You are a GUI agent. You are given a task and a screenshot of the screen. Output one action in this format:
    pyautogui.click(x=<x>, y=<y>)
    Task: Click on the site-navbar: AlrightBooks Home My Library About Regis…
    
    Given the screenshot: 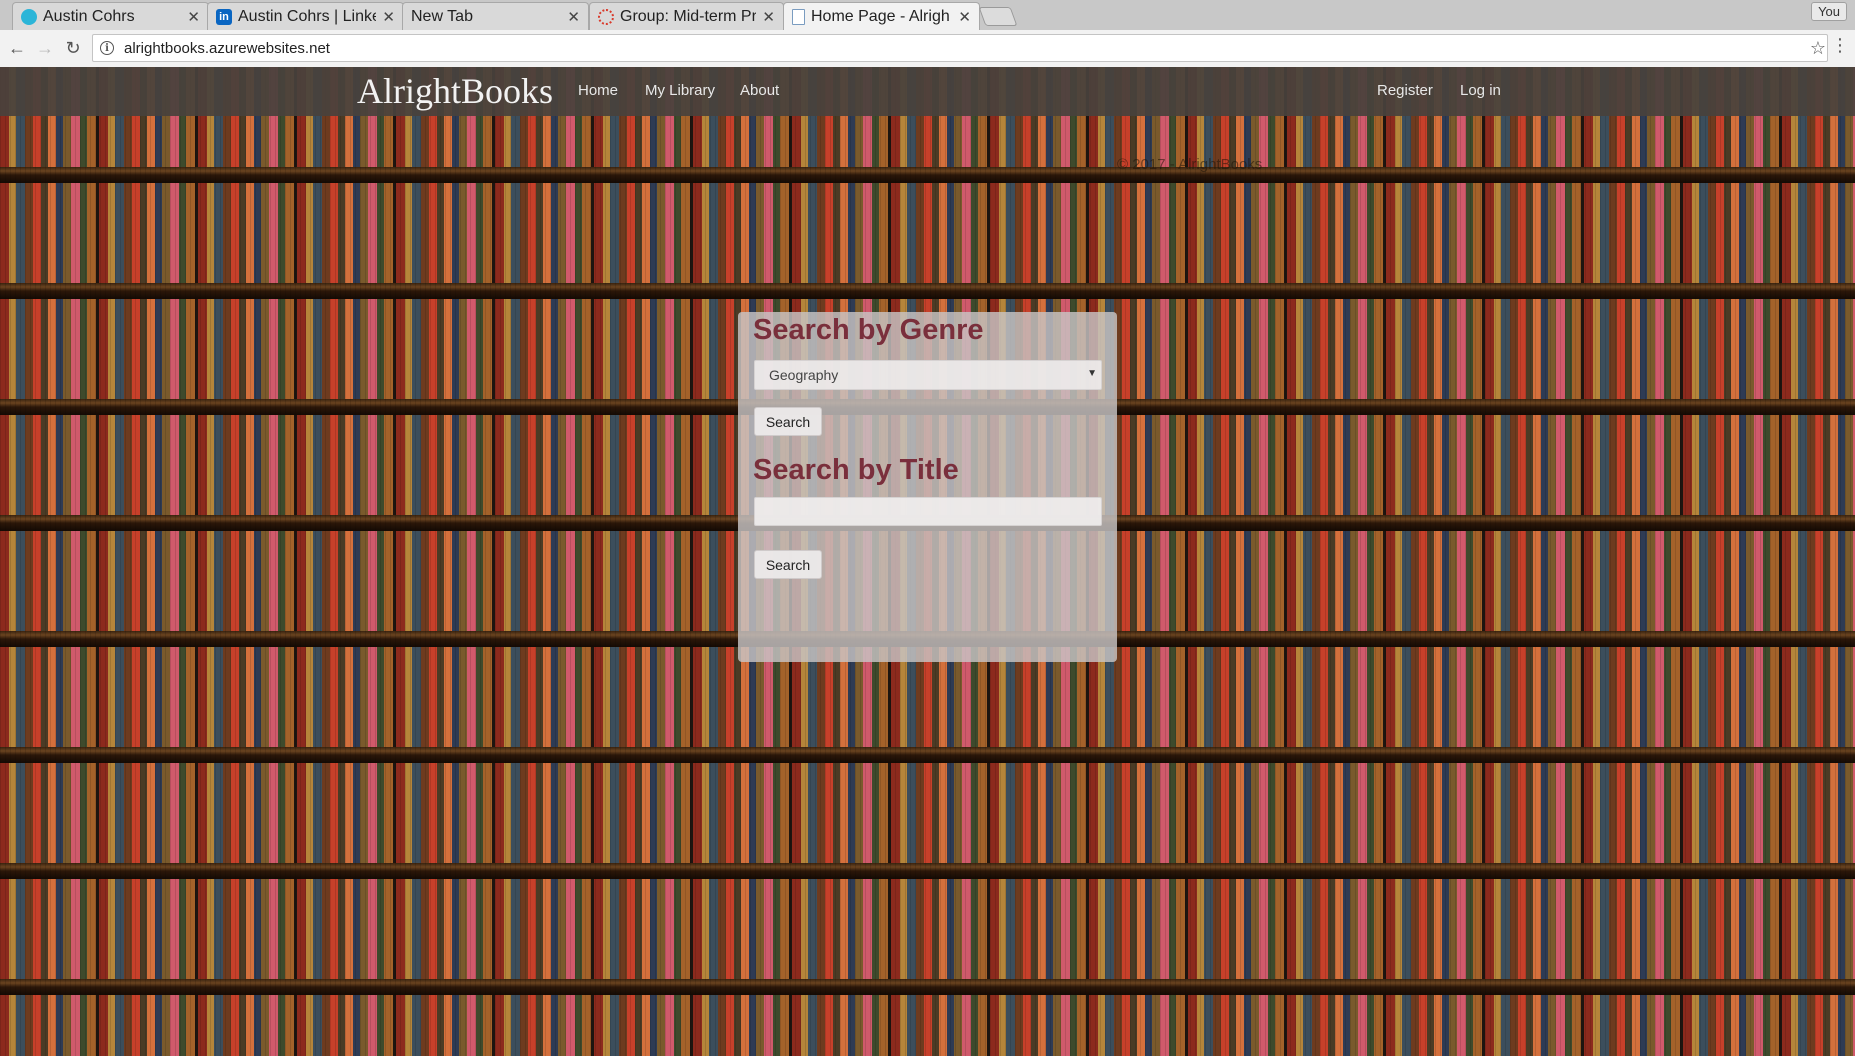 What is the action you would take?
    pyautogui.click(x=927, y=91)
    